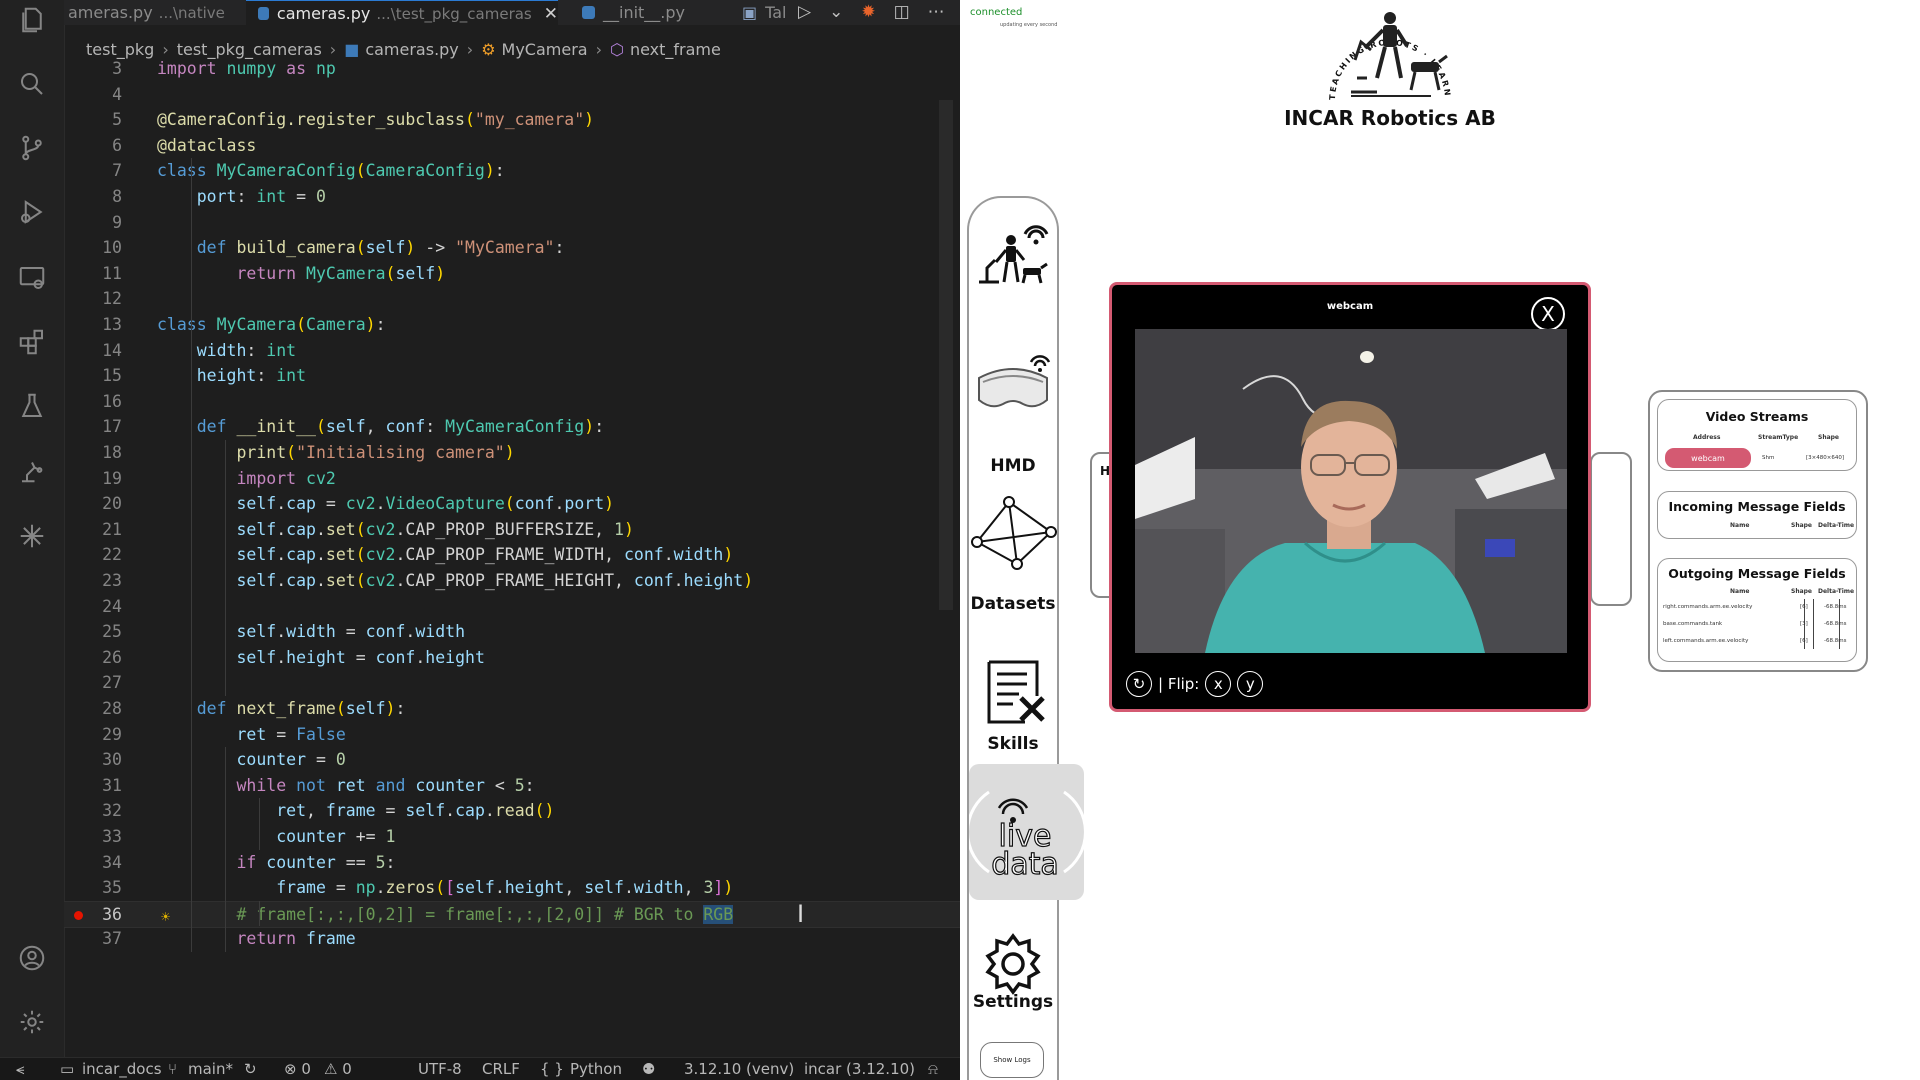 Image resolution: width=1920 pixels, height=1080 pixels. What do you see at coordinates (93, 504) in the screenshot?
I see `line-number: 20` at bounding box center [93, 504].